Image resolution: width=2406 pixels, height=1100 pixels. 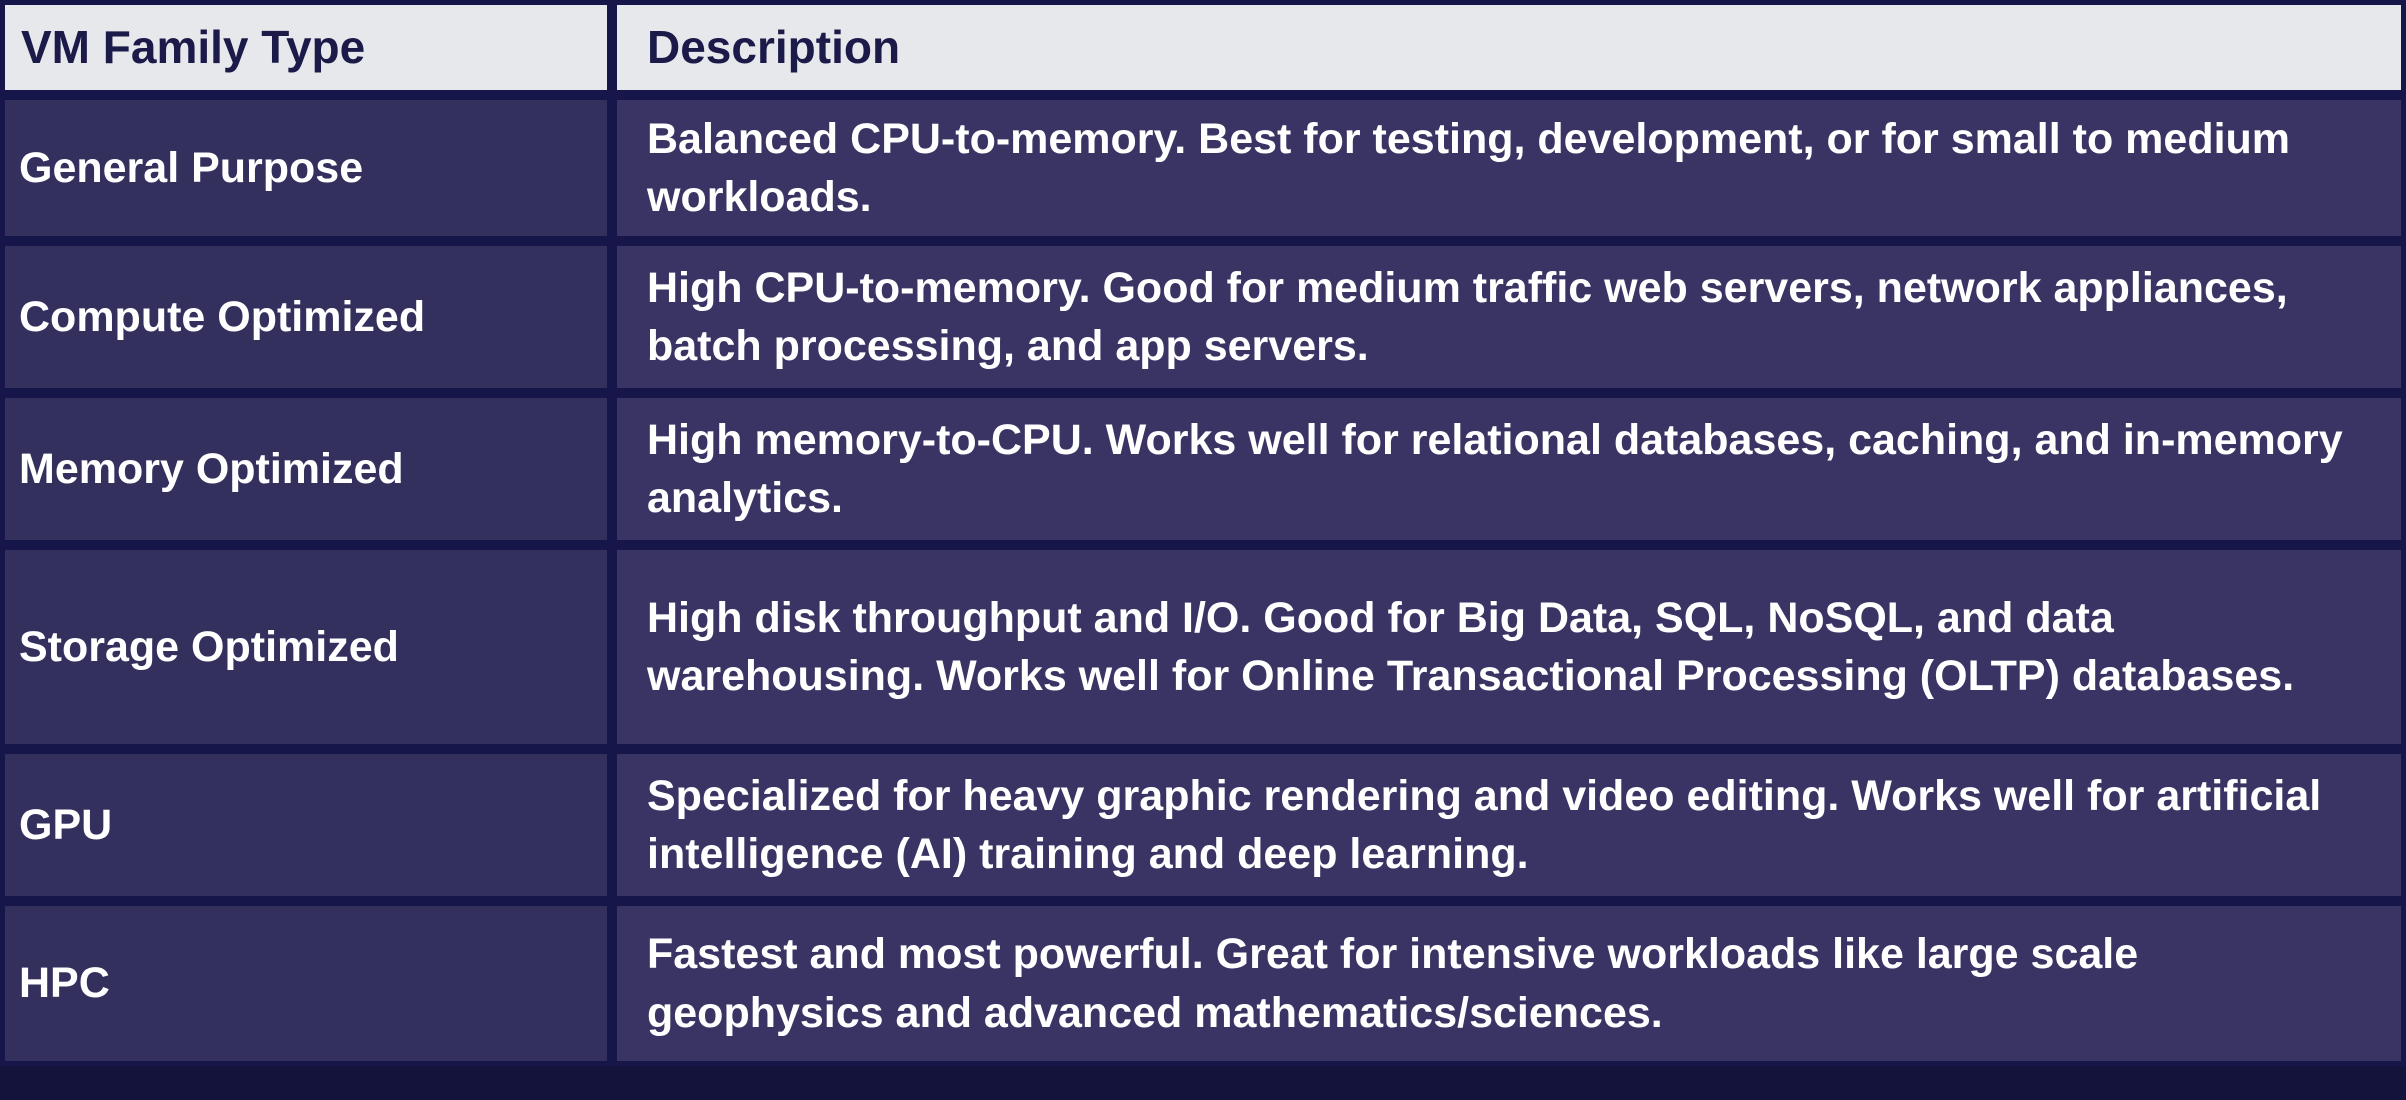 I want to click on row-type-gpu: GPU, so click(x=306, y=825).